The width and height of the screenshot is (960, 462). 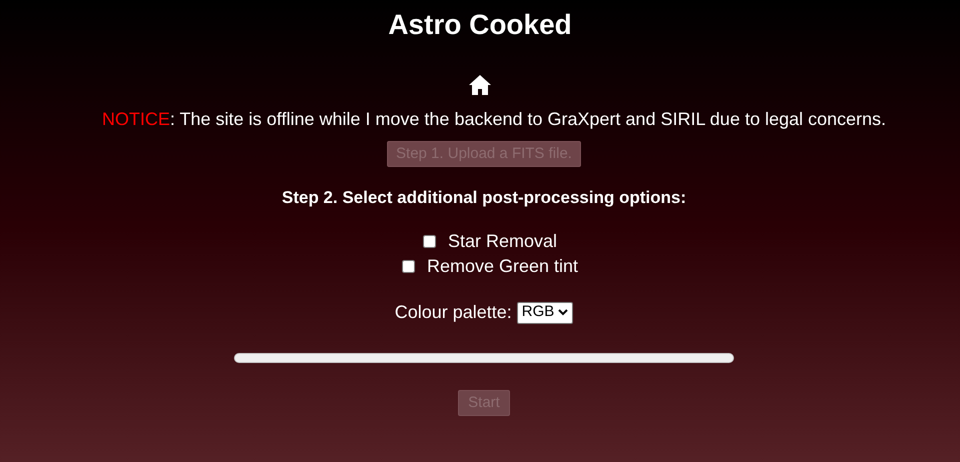 I want to click on page-title: Astro Cooked, so click(x=480, y=25).